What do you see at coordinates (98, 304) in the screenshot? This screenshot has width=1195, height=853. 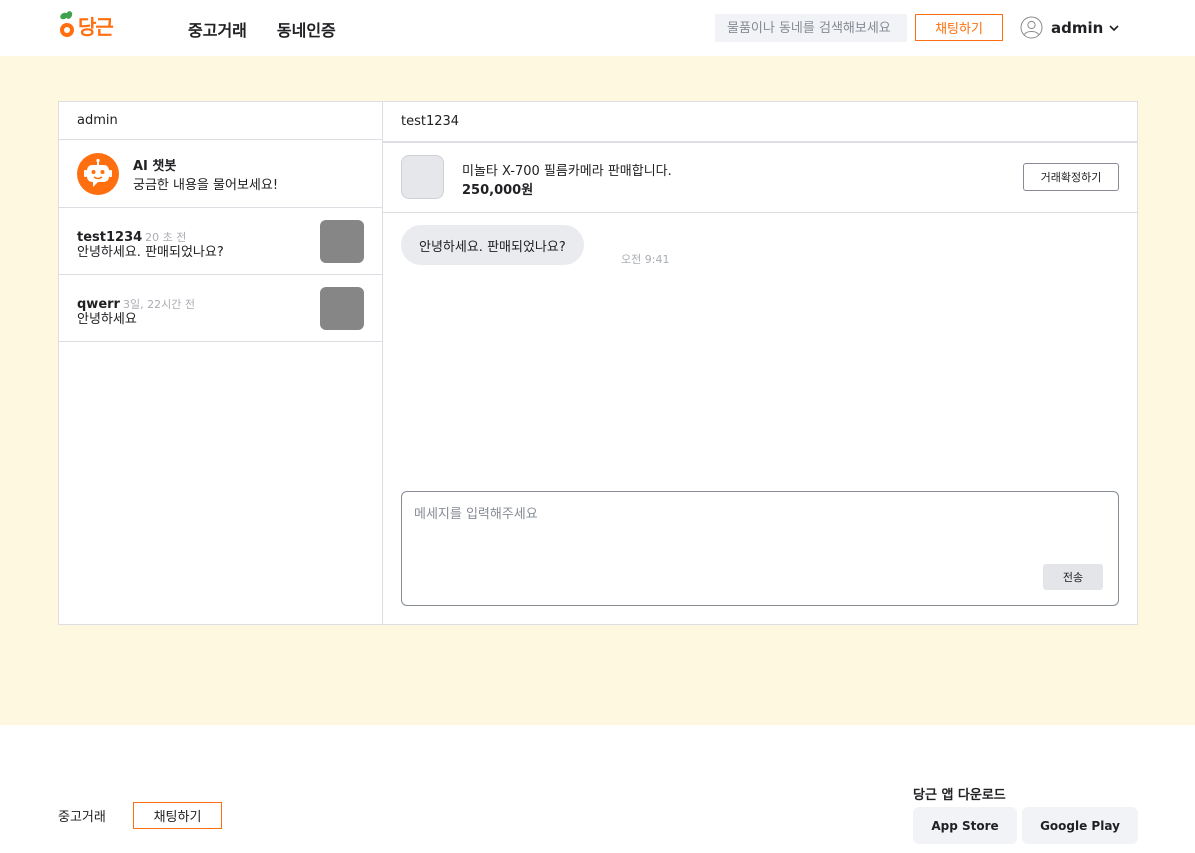 I see `room-partner-name: qwerr` at bounding box center [98, 304].